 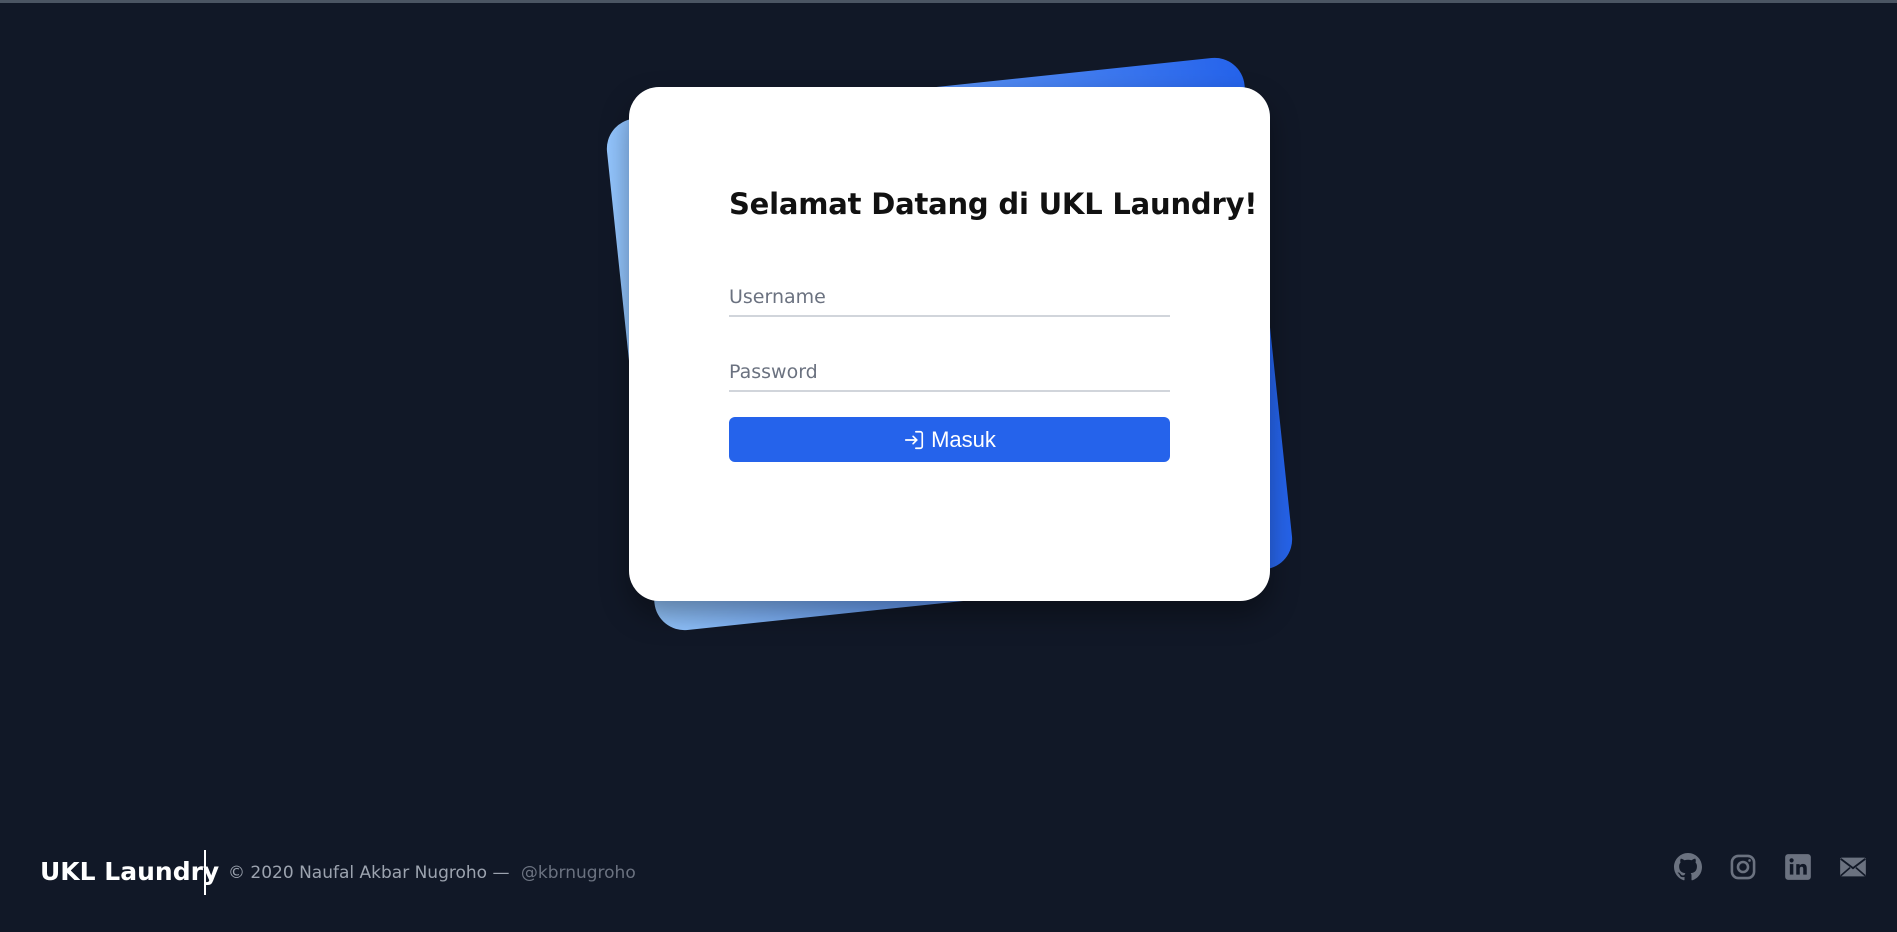 I want to click on login-button: Masuk, so click(x=949, y=439).